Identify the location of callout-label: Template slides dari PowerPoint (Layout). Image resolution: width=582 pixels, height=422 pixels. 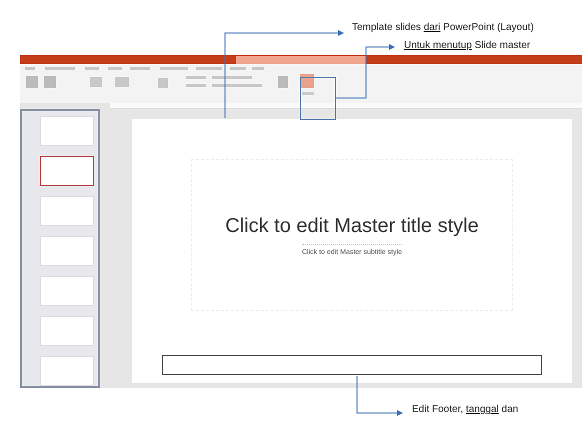
(443, 27).